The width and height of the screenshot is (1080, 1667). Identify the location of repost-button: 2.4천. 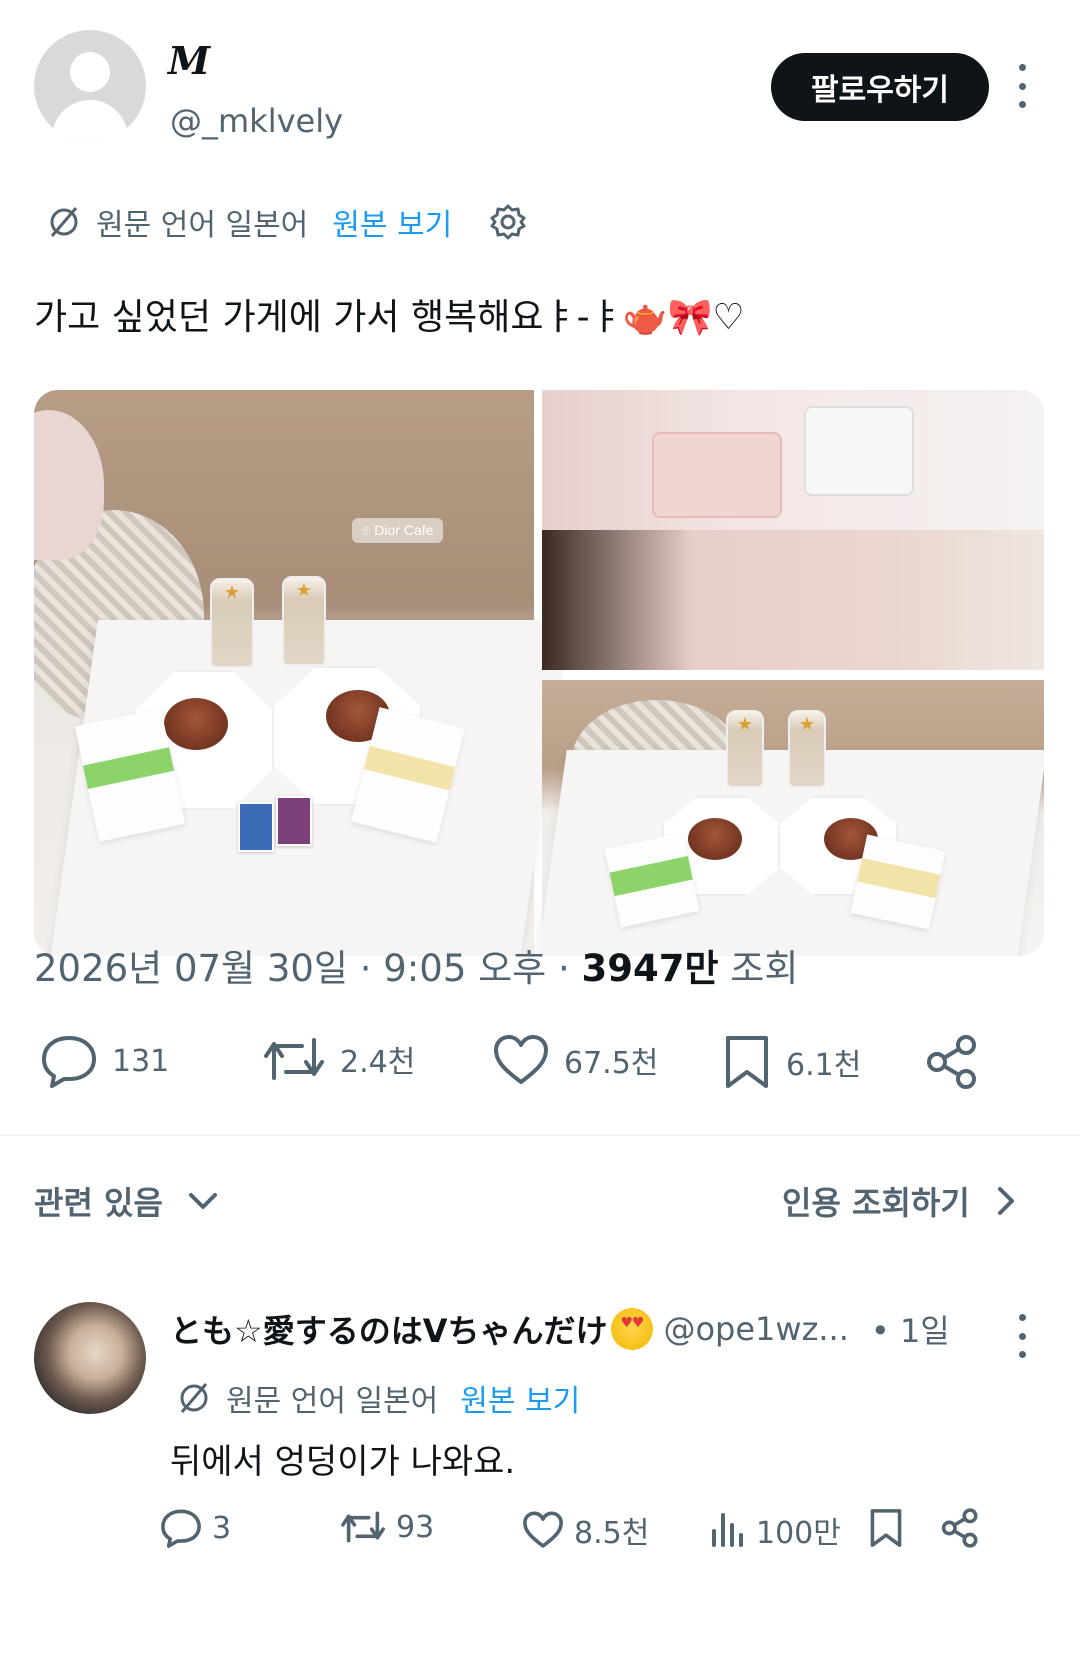
(338, 1059).